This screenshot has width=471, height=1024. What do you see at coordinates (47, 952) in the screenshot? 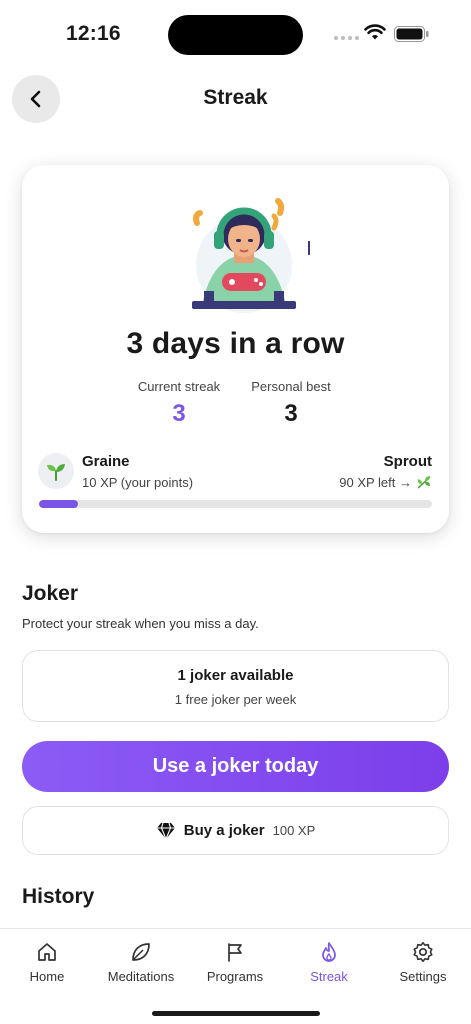
I see `home-icon` at bounding box center [47, 952].